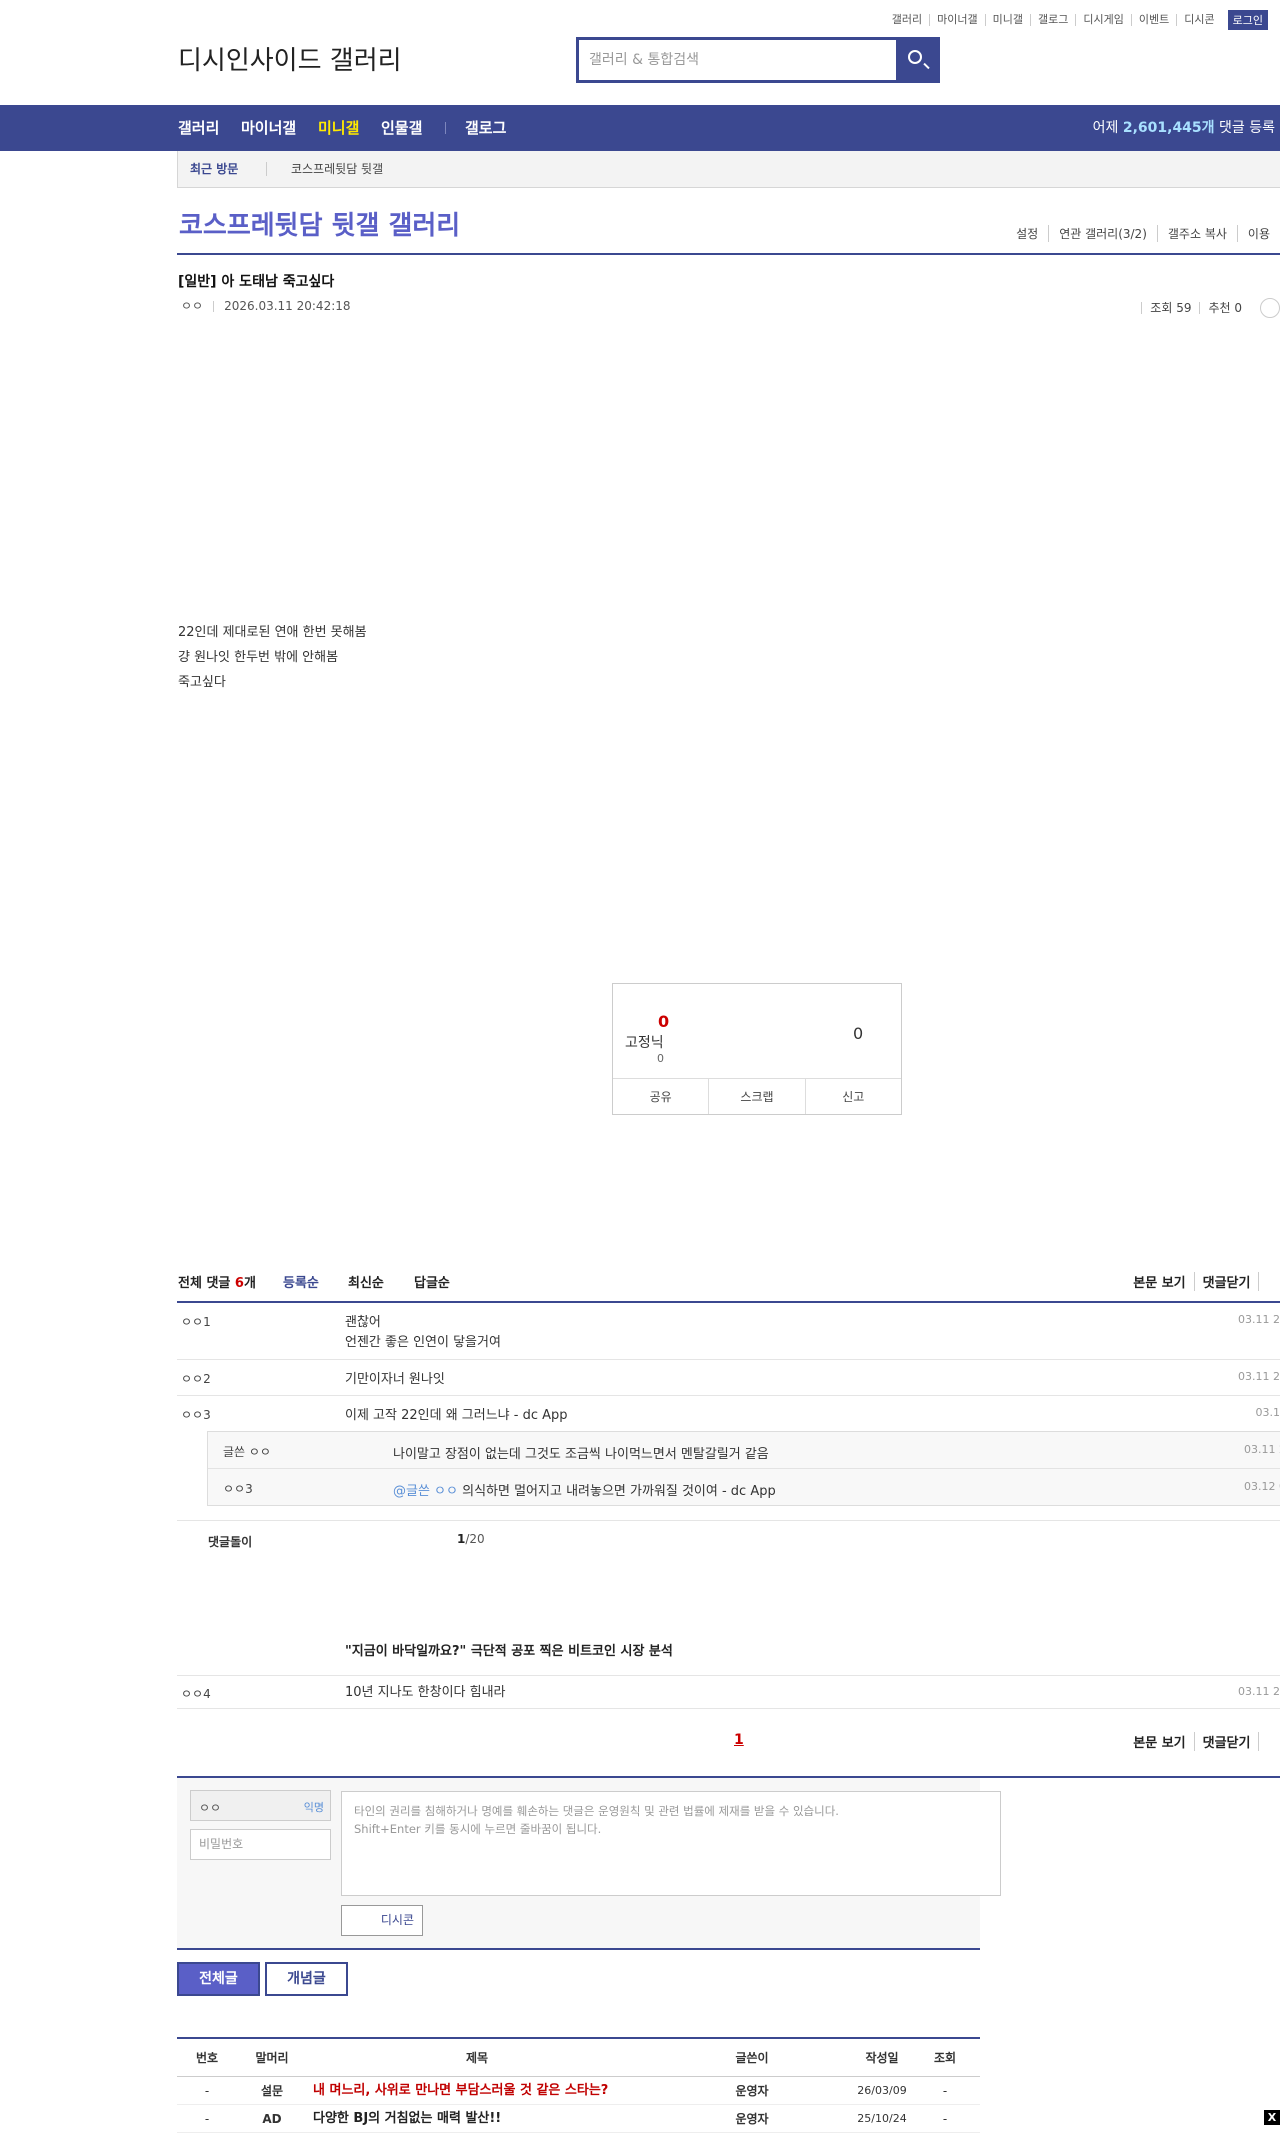  I want to click on ad-link: "지금이 바닥일까요?" 극단적 공포 찍은 비트코인 시장 분석, so click(509, 1649).